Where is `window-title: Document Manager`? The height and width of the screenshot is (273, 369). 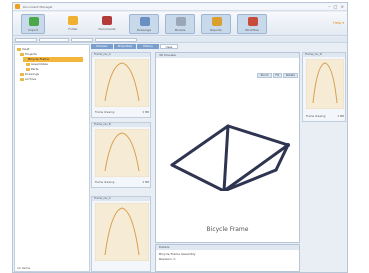 window-title: Document Manager is located at coordinates (38, 7).